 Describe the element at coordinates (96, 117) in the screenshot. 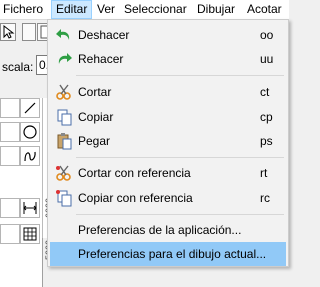

I see `menu-item-label: Copiar` at that location.